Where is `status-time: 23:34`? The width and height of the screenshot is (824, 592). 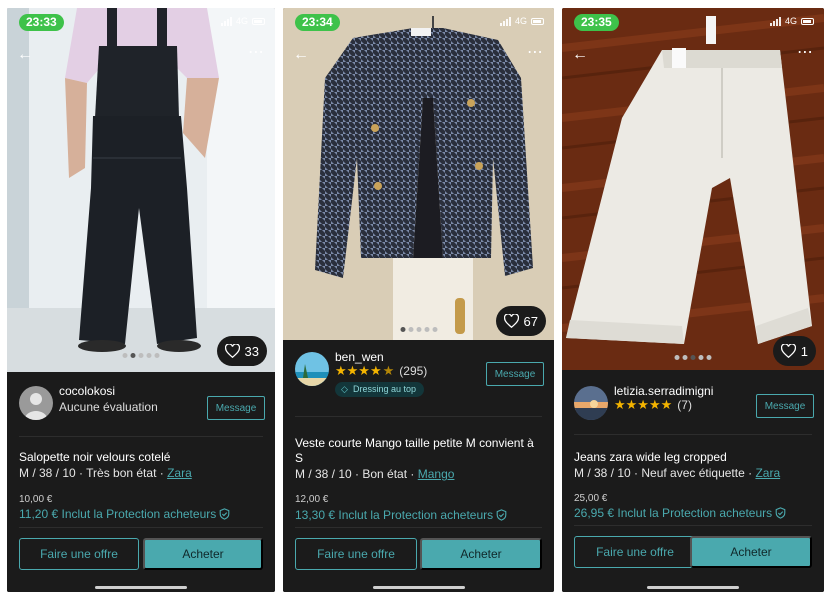
status-time: 23:34 is located at coordinates (317, 22).